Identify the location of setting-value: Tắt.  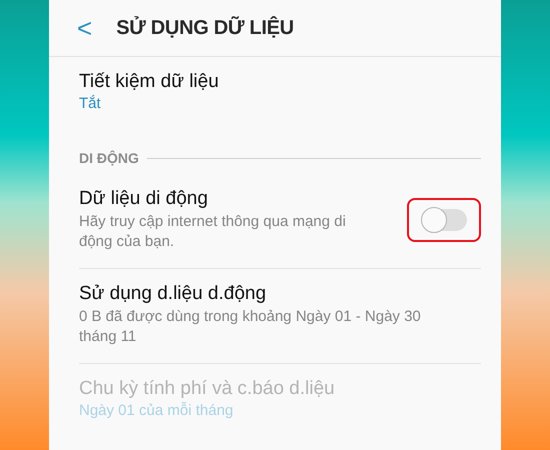
(90, 103).